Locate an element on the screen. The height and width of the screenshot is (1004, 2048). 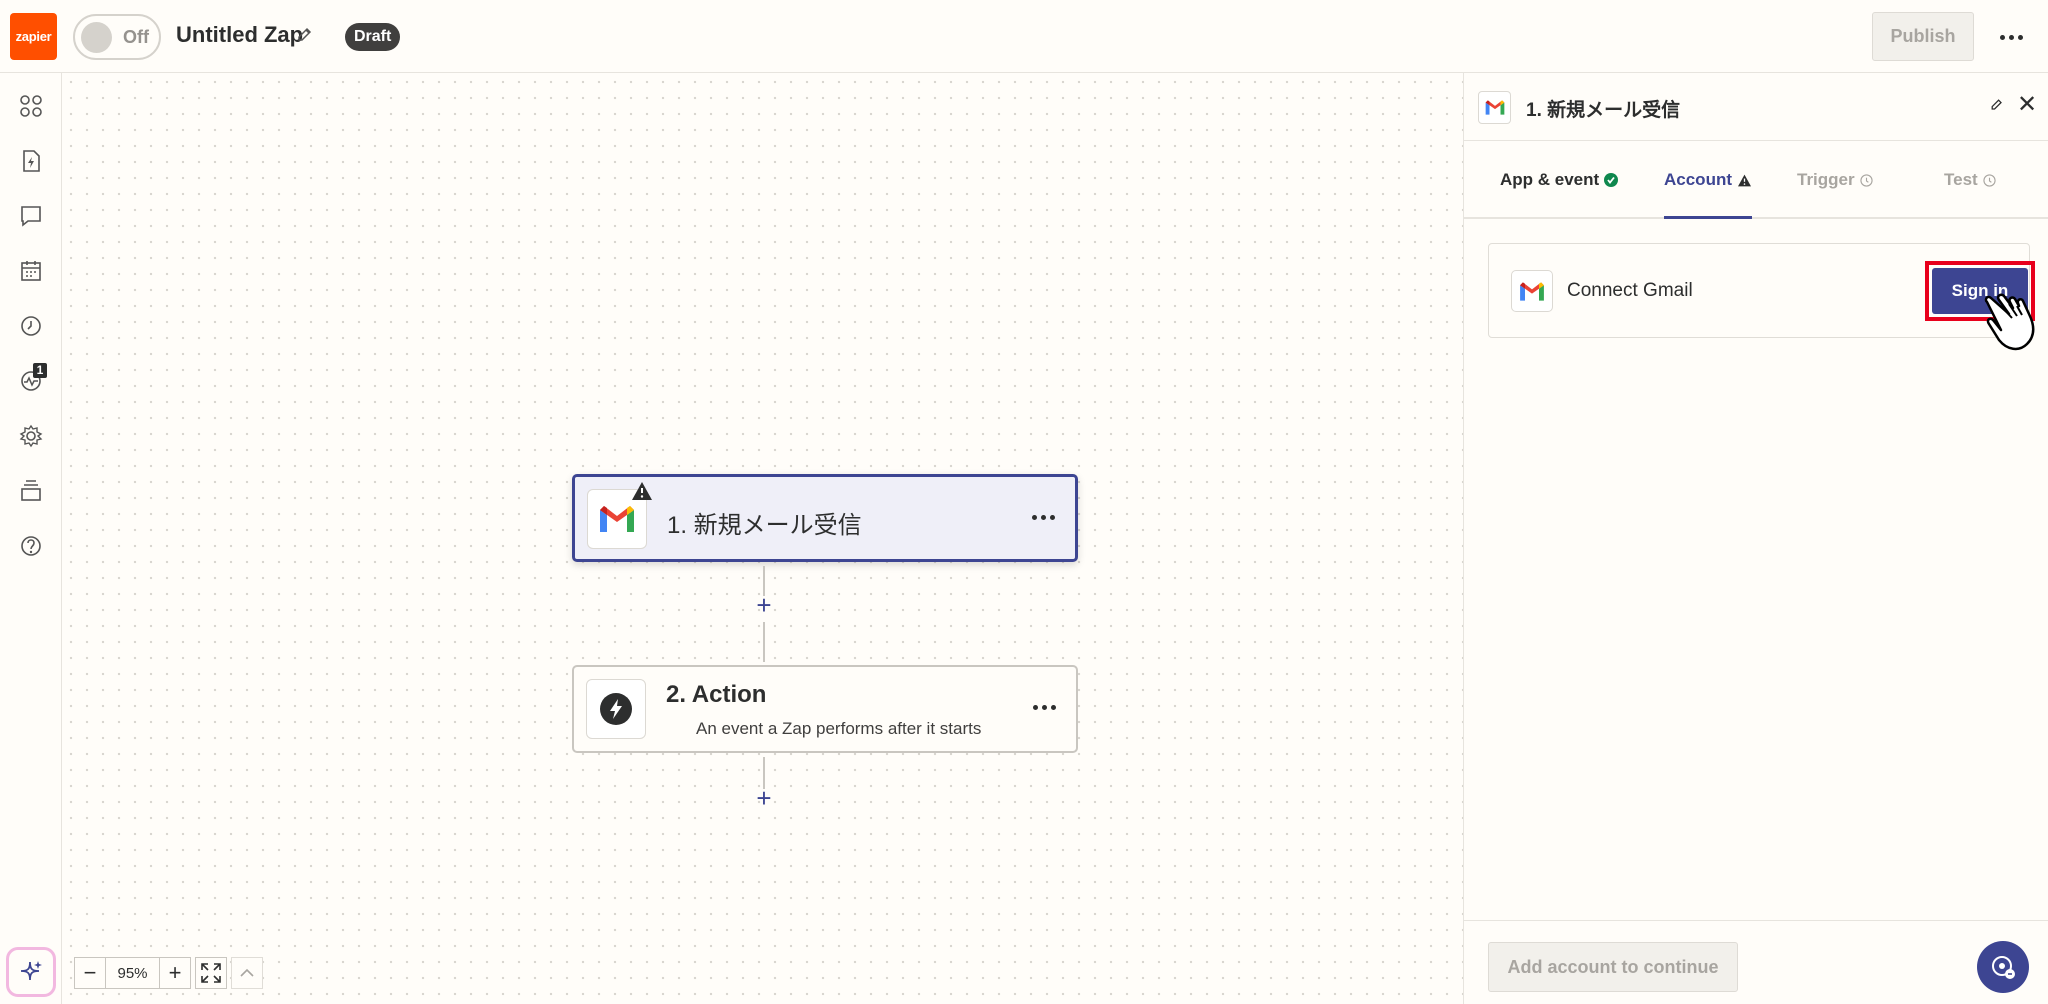
zoom-out-button: − is located at coordinates (90, 973).